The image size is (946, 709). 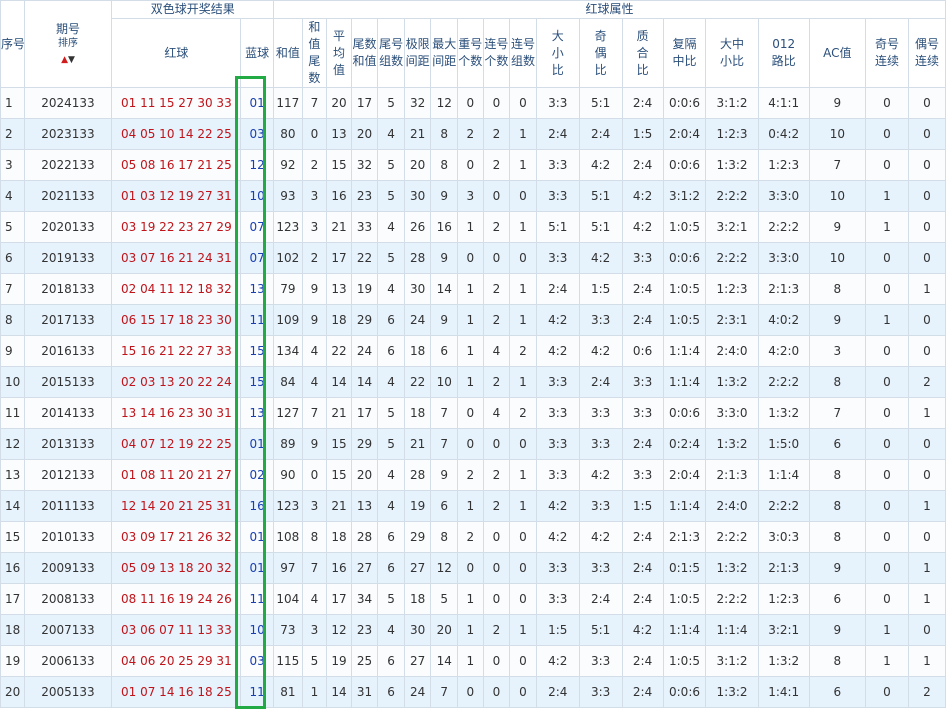 What do you see at coordinates (684, 475) in the screenshot?
I see `cell-rep-gap: 2:0:4` at bounding box center [684, 475].